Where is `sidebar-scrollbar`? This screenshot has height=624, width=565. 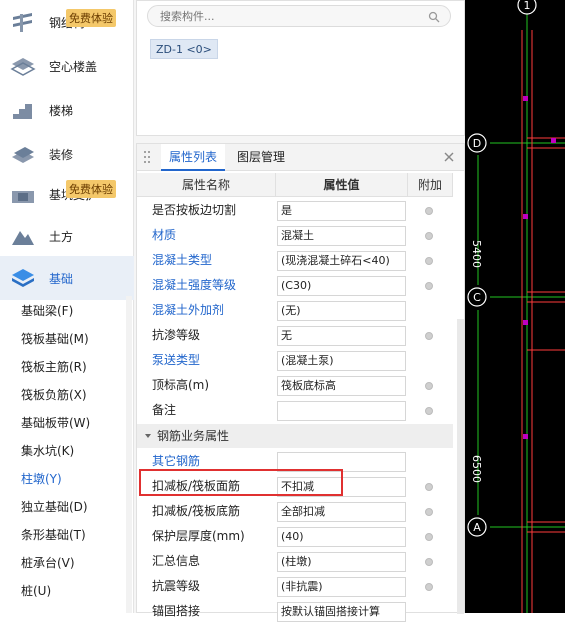 sidebar-scrollbar is located at coordinates (129, 454).